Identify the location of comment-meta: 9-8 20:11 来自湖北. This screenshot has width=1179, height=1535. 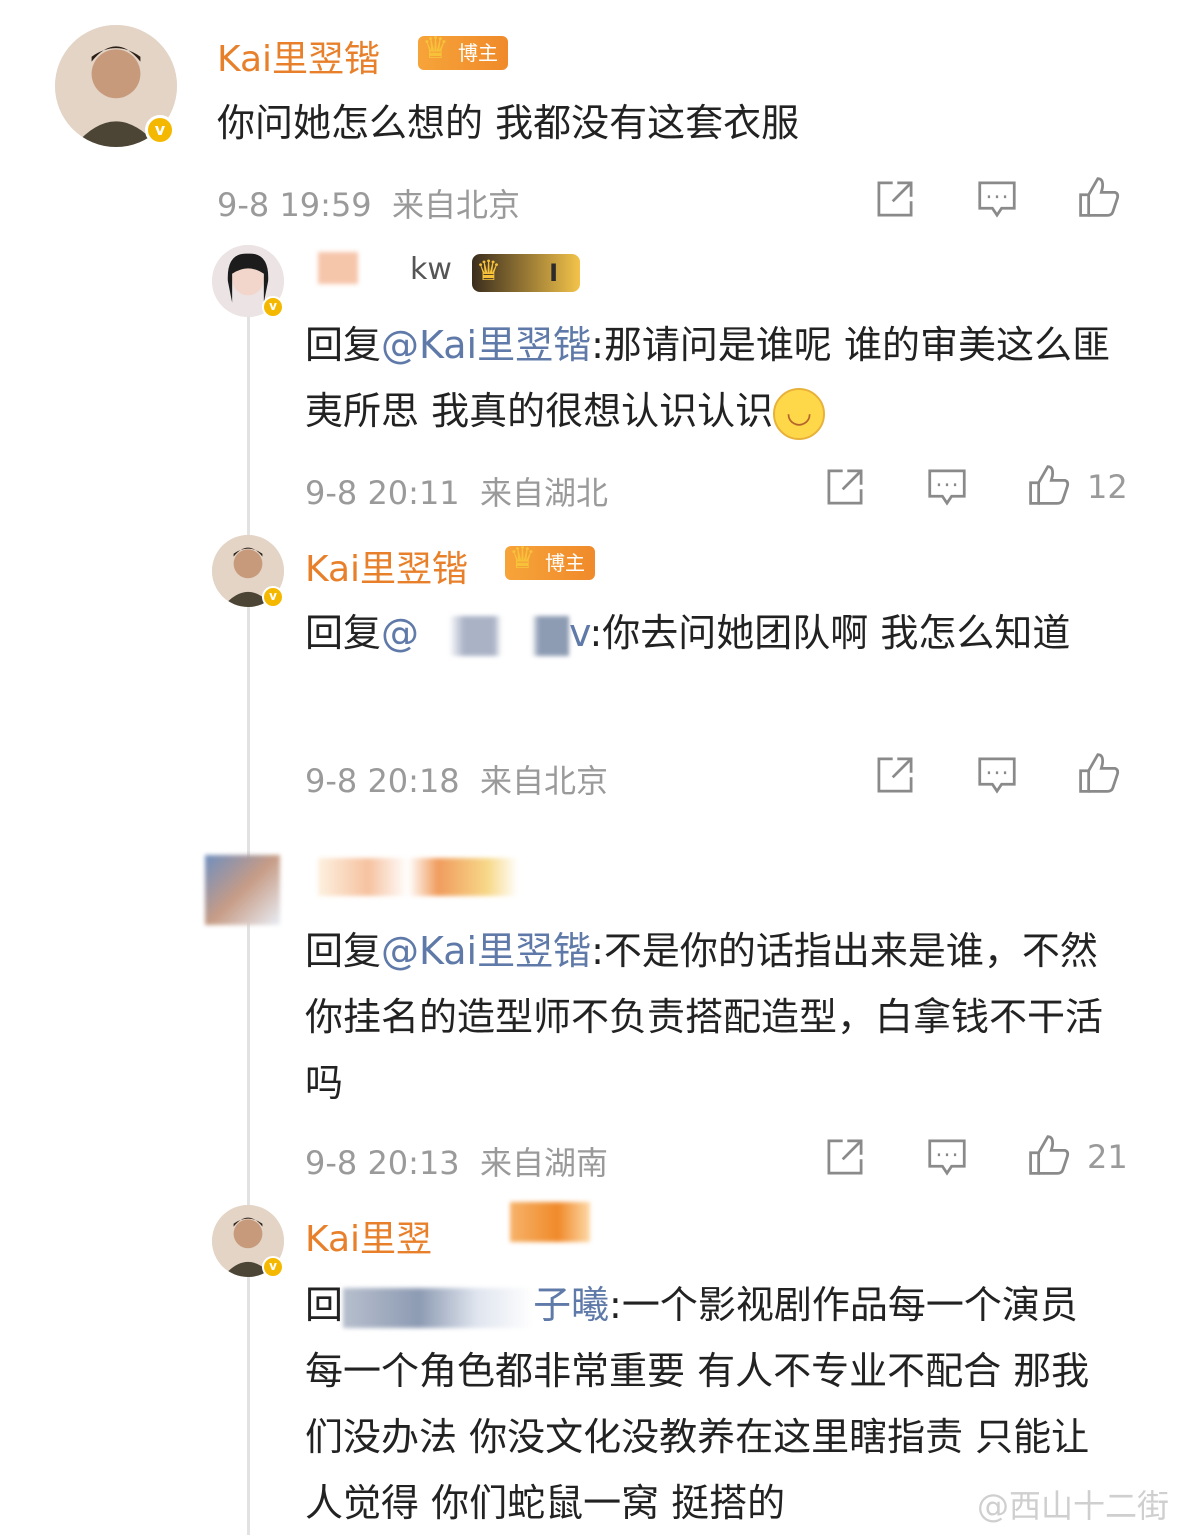
(457, 493).